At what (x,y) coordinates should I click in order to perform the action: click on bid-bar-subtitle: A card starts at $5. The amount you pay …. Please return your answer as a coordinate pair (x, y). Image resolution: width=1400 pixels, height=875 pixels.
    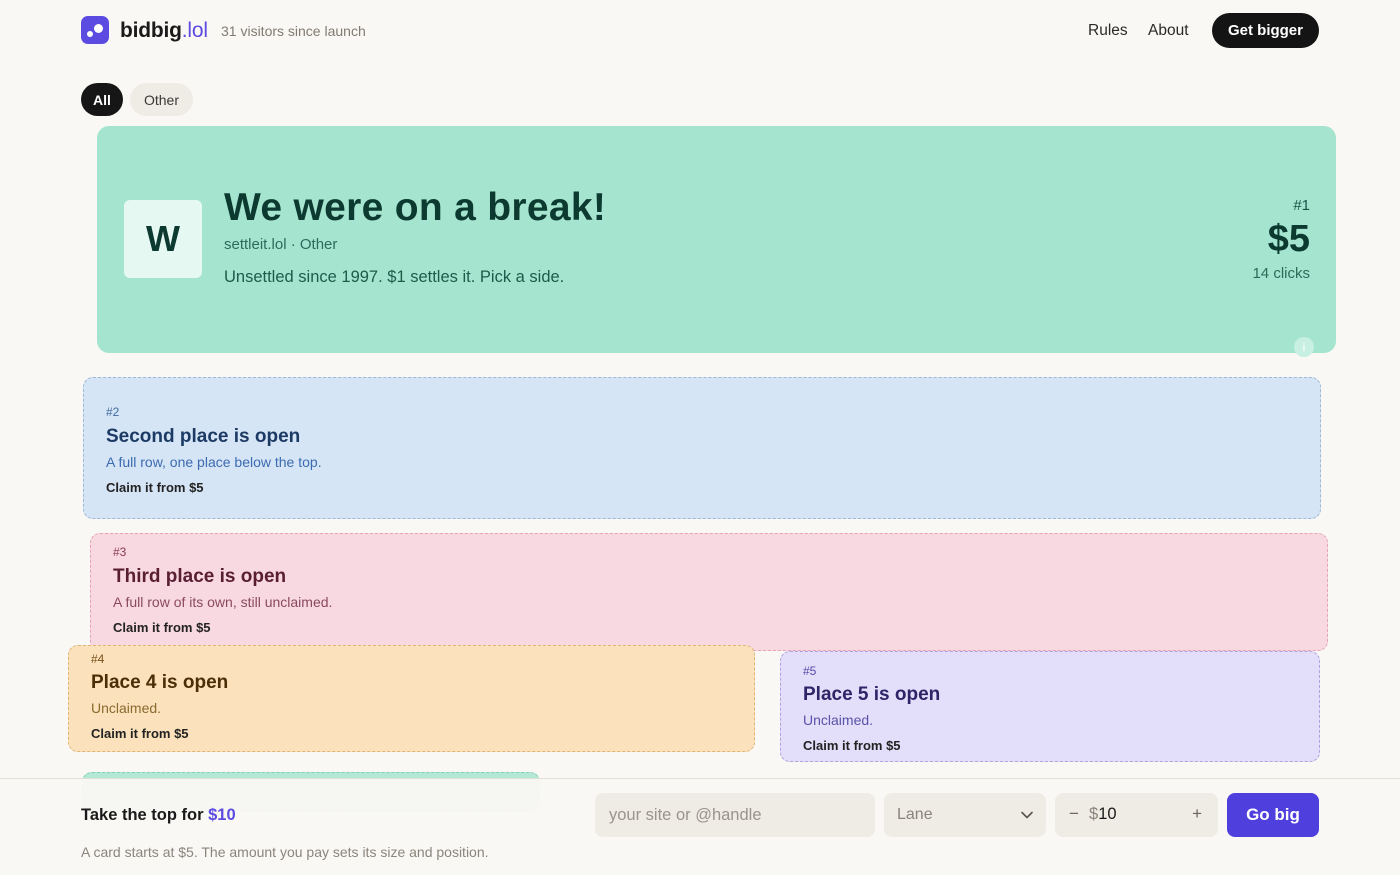
    Looking at the image, I should click on (285, 852).